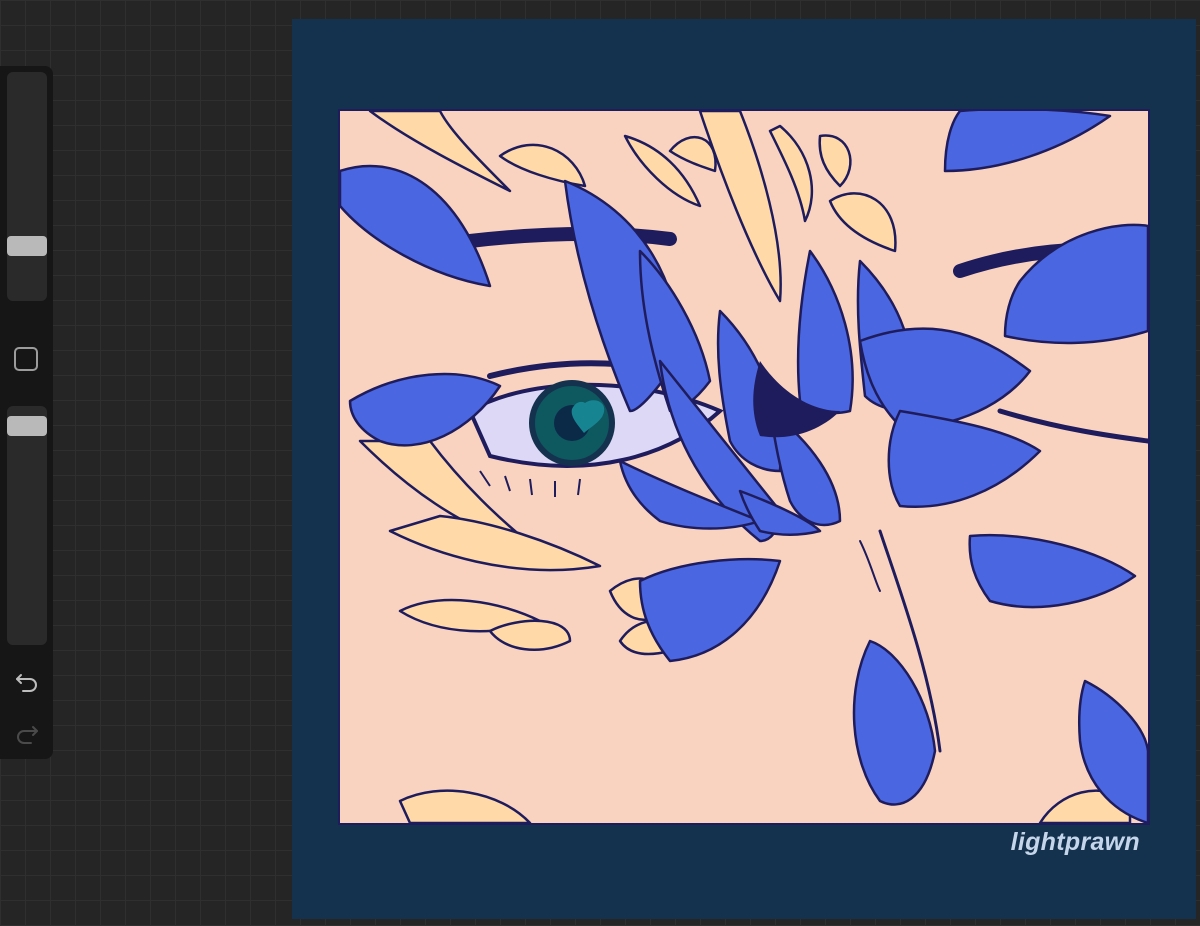 The height and width of the screenshot is (926, 1200). Describe the element at coordinates (27, 246) in the screenshot. I see `brush-size-slider-thumb` at that location.